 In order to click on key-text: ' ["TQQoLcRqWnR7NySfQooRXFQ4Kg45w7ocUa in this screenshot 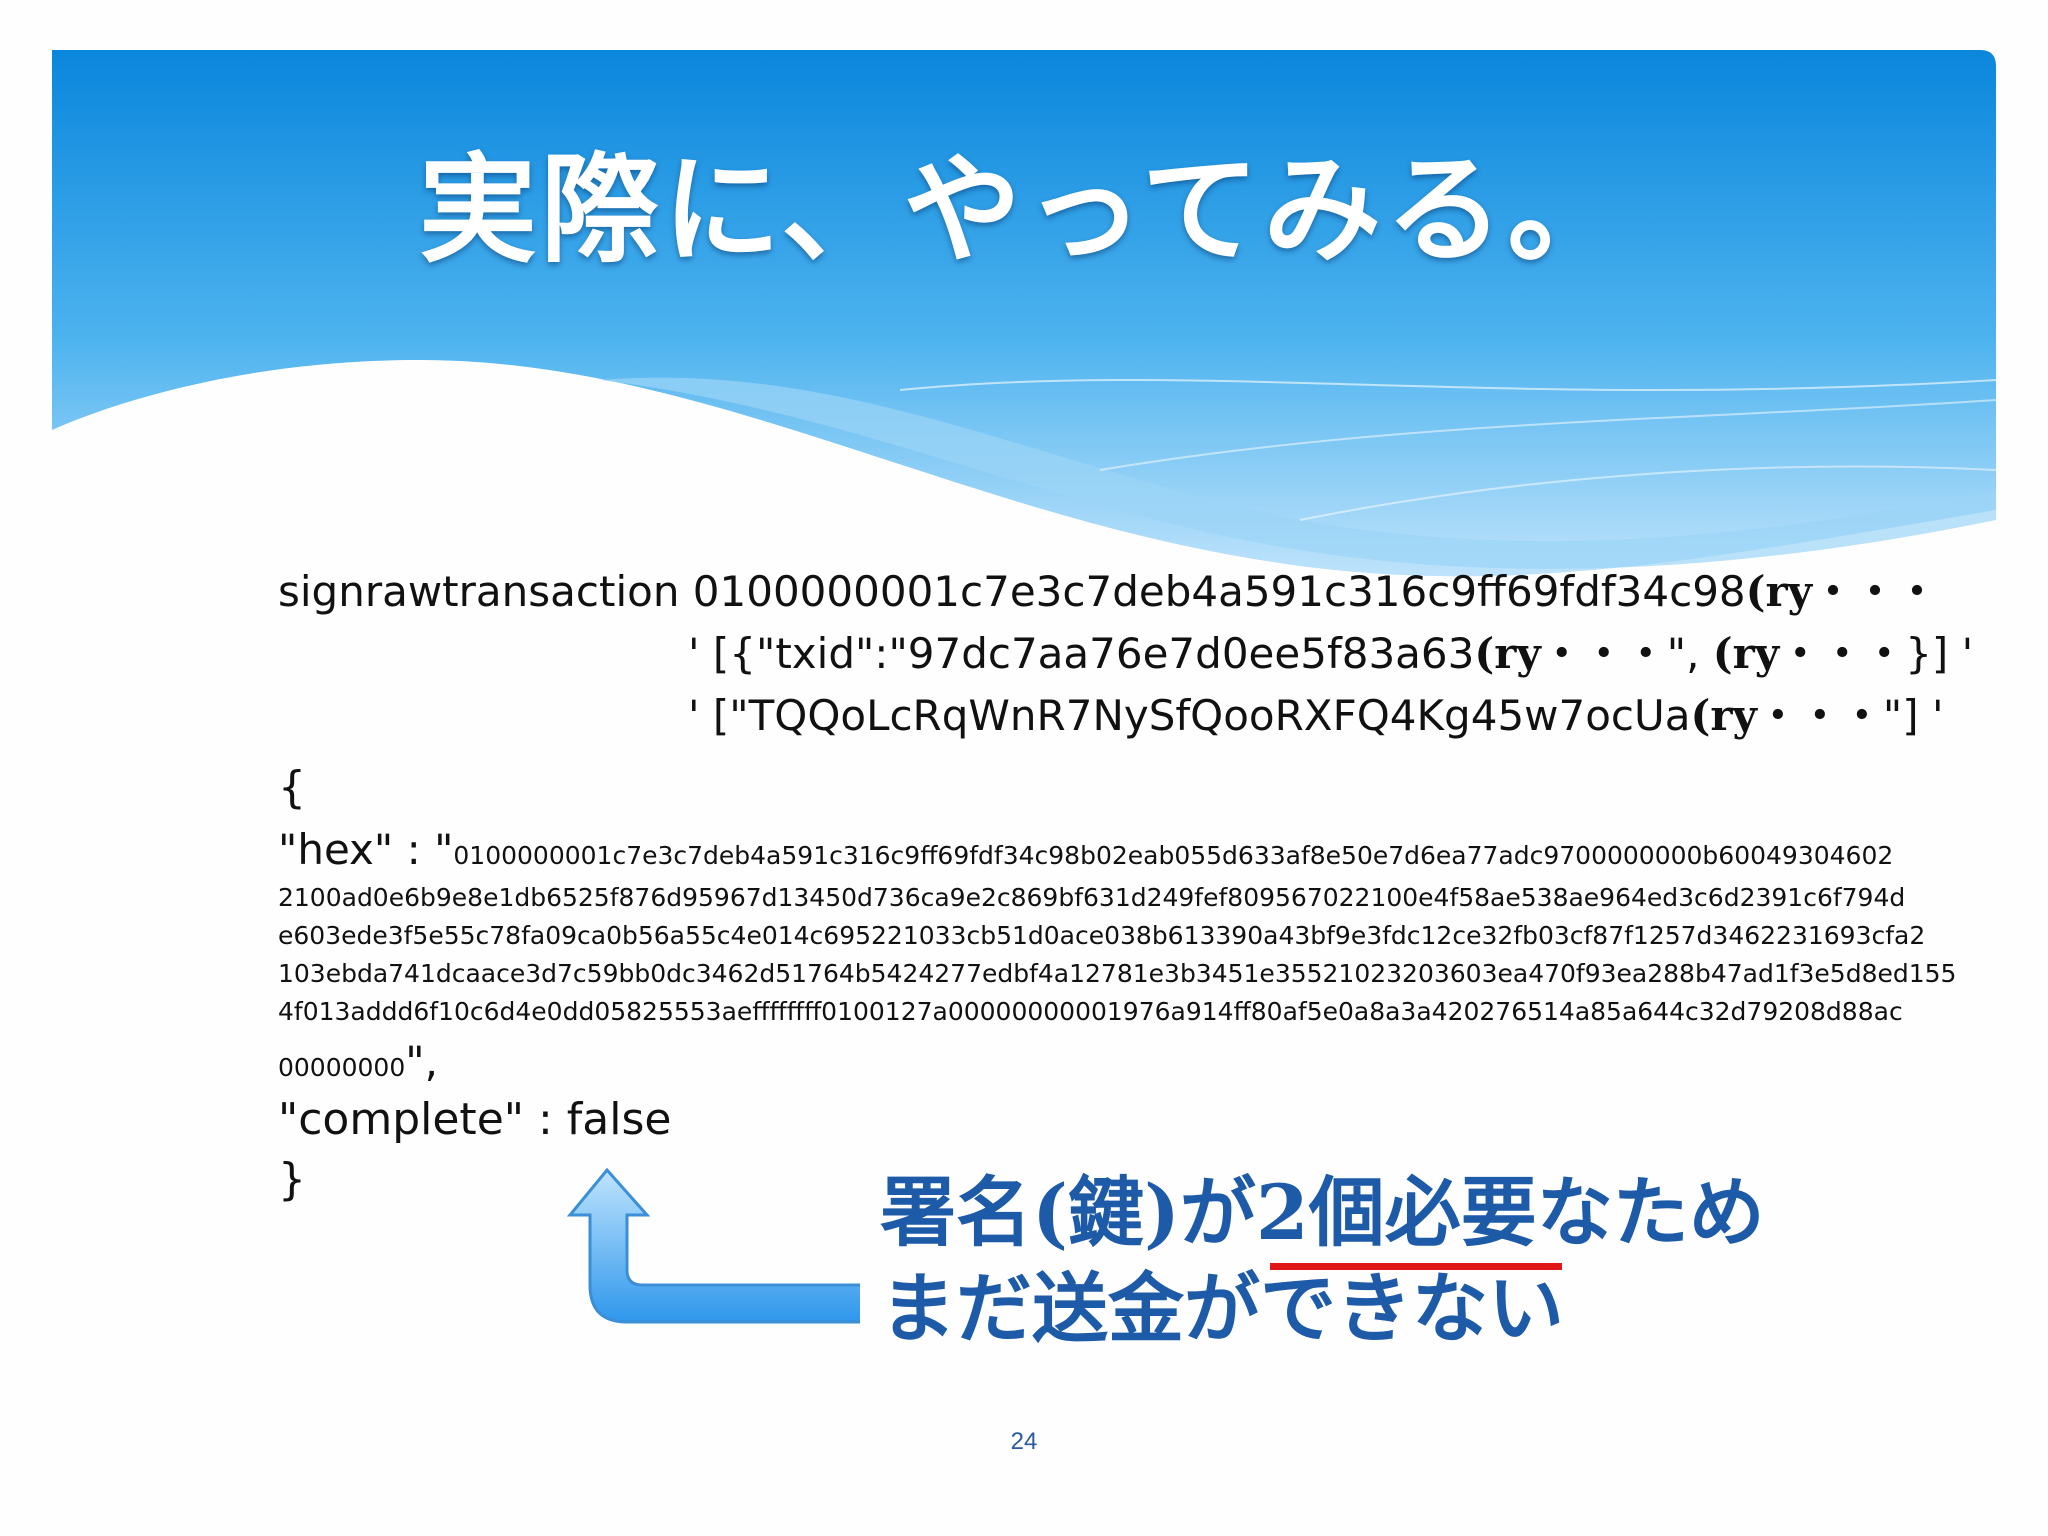, I will do `click(1189, 715)`.